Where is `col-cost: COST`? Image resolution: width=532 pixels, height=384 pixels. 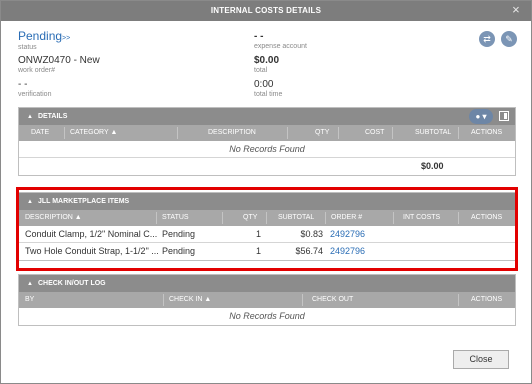
col-cost: COST is located at coordinates (374, 133).